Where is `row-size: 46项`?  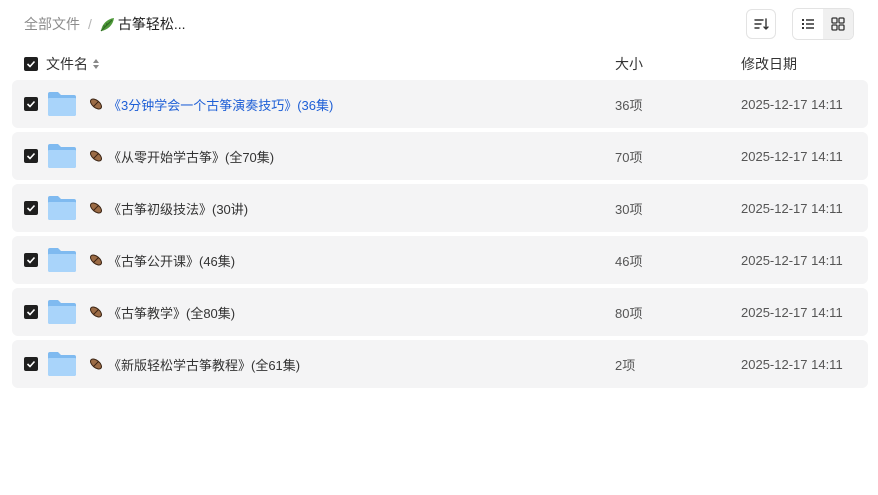
row-size: 46项 is located at coordinates (629, 261).